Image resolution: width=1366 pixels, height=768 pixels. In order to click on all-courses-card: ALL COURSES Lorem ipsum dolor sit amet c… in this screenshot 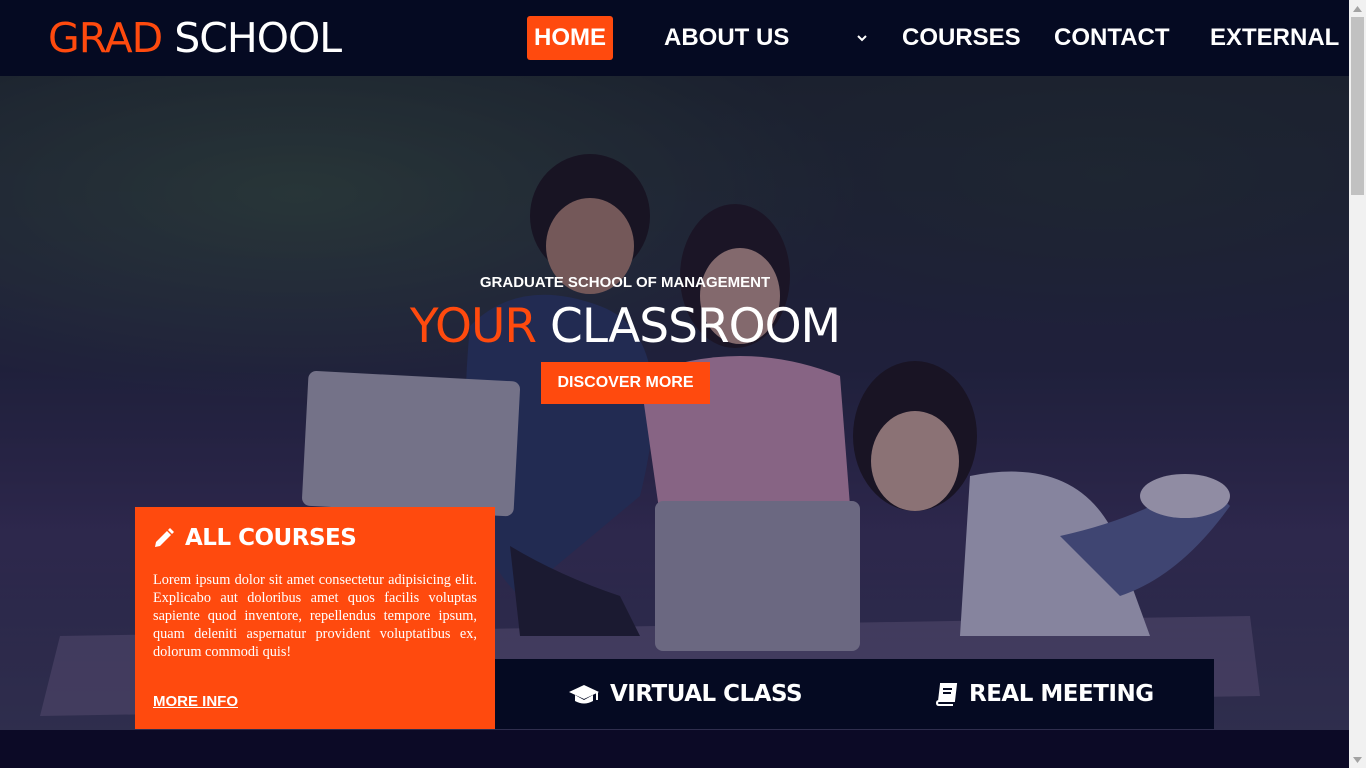, I will do `click(315, 618)`.